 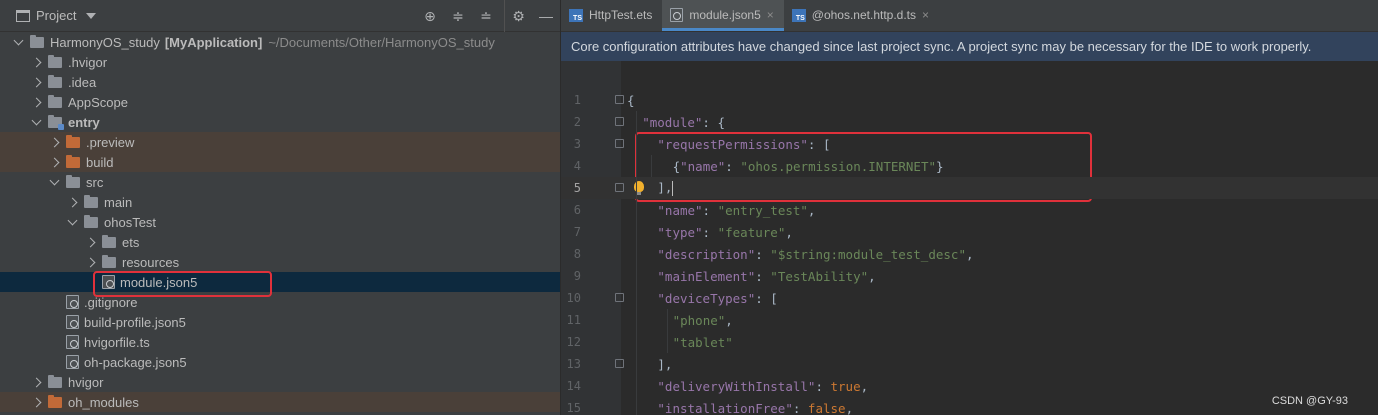 I want to click on editor-tab: TS HttpTest.ets, so click(x=611, y=15).